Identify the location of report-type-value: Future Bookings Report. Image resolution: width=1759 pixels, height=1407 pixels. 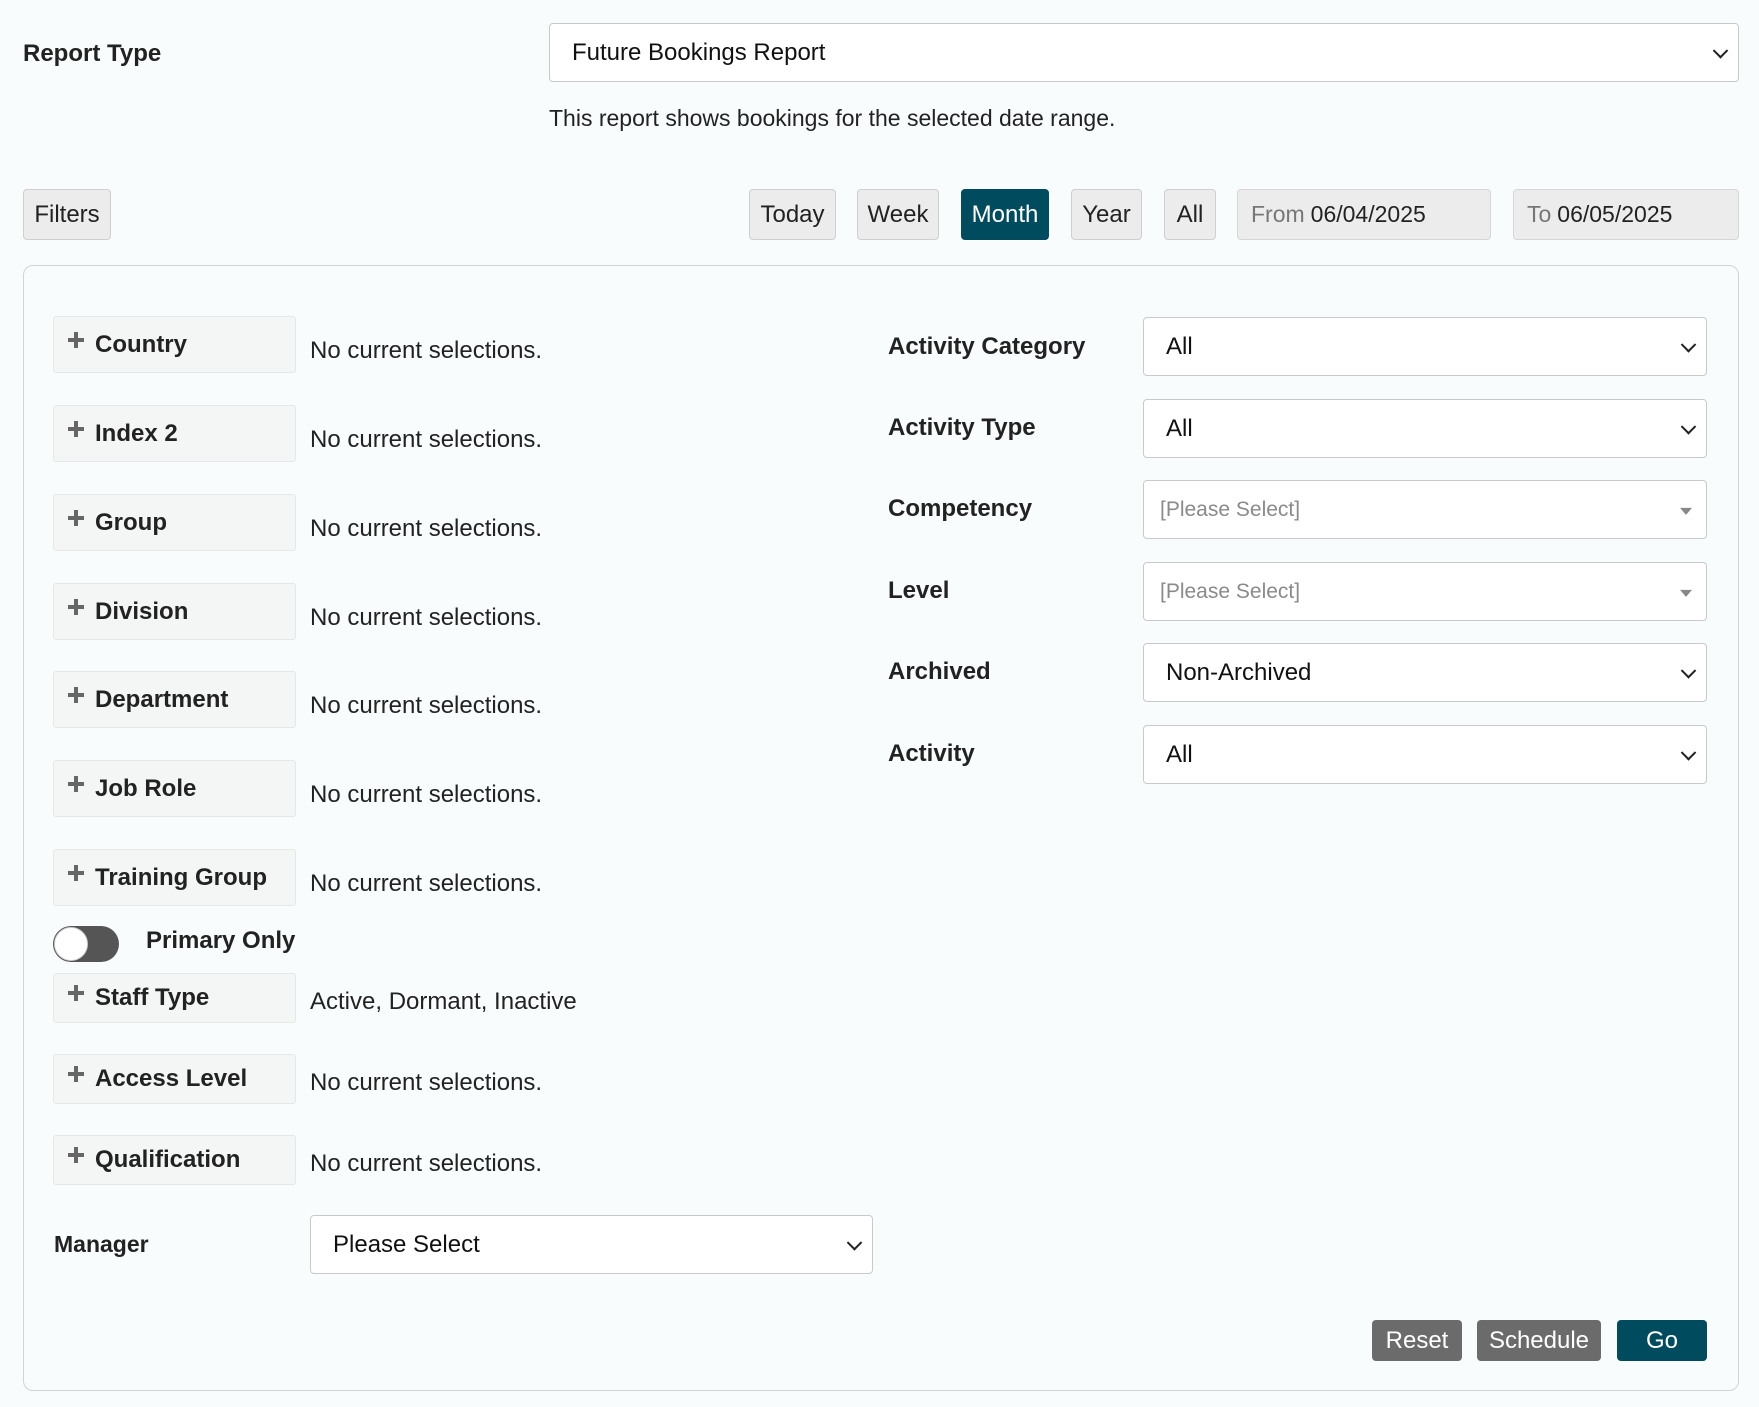
(699, 52).